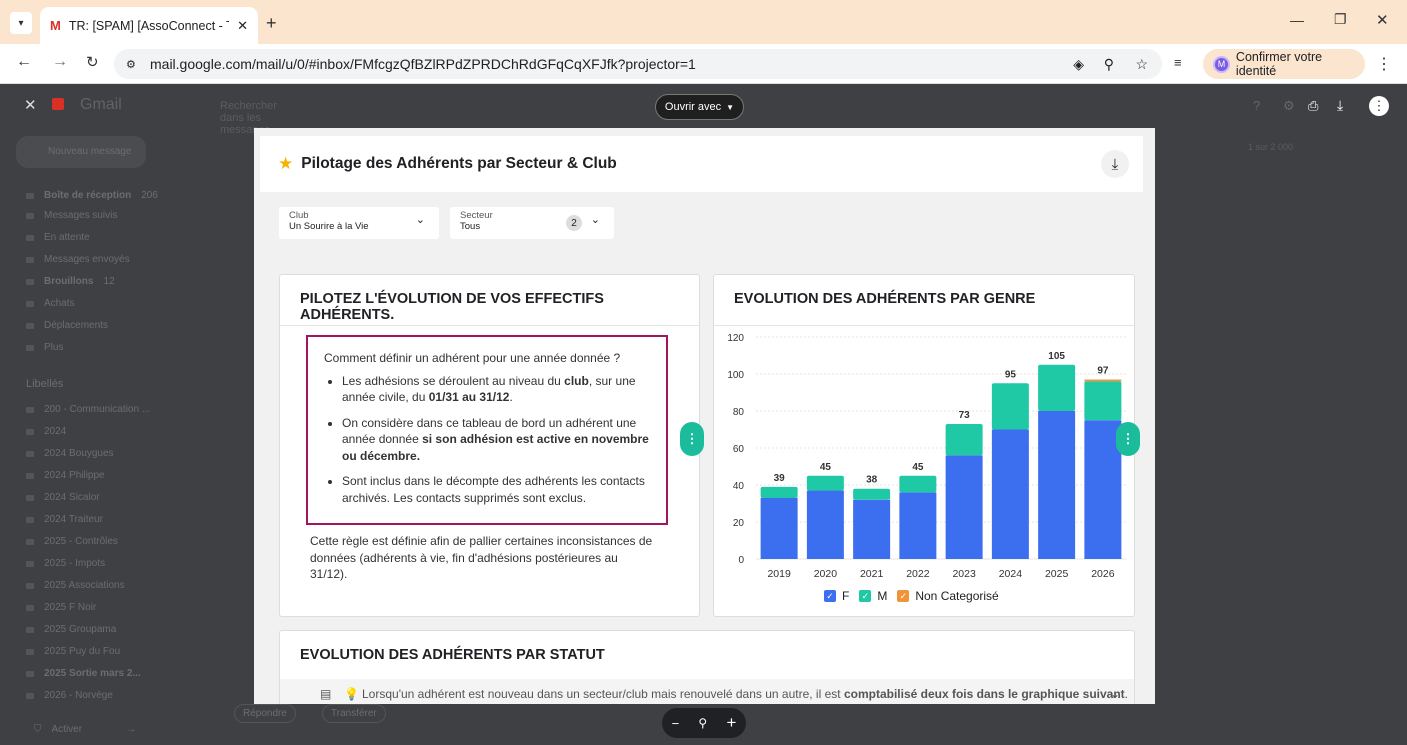 The height and width of the screenshot is (745, 1407). Describe the element at coordinates (1078, 64) in the screenshot. I see `extension-icon: ◈` at that location.